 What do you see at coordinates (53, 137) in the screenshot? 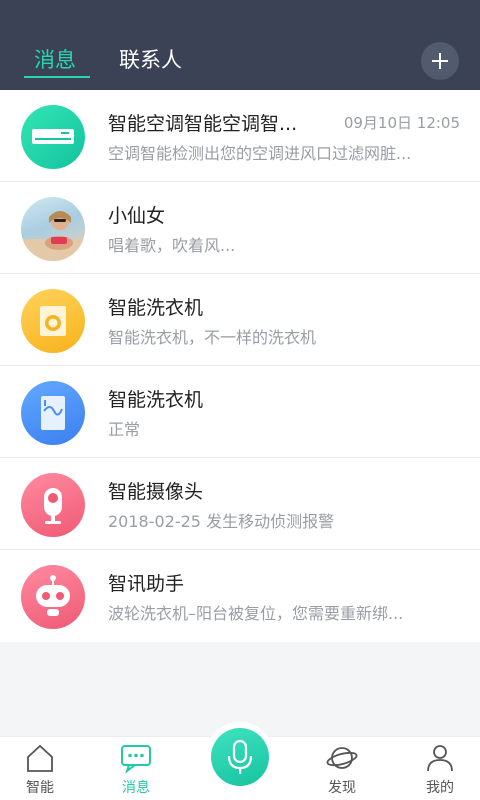
I see `air-conditioner-icon` at bounding box center [53, 137].